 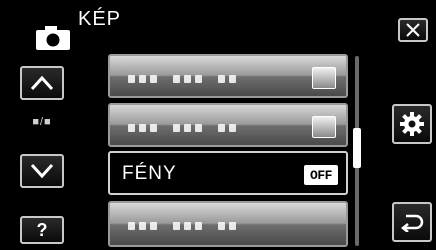 I want to click on close-icon, so click(x=413, y=30).